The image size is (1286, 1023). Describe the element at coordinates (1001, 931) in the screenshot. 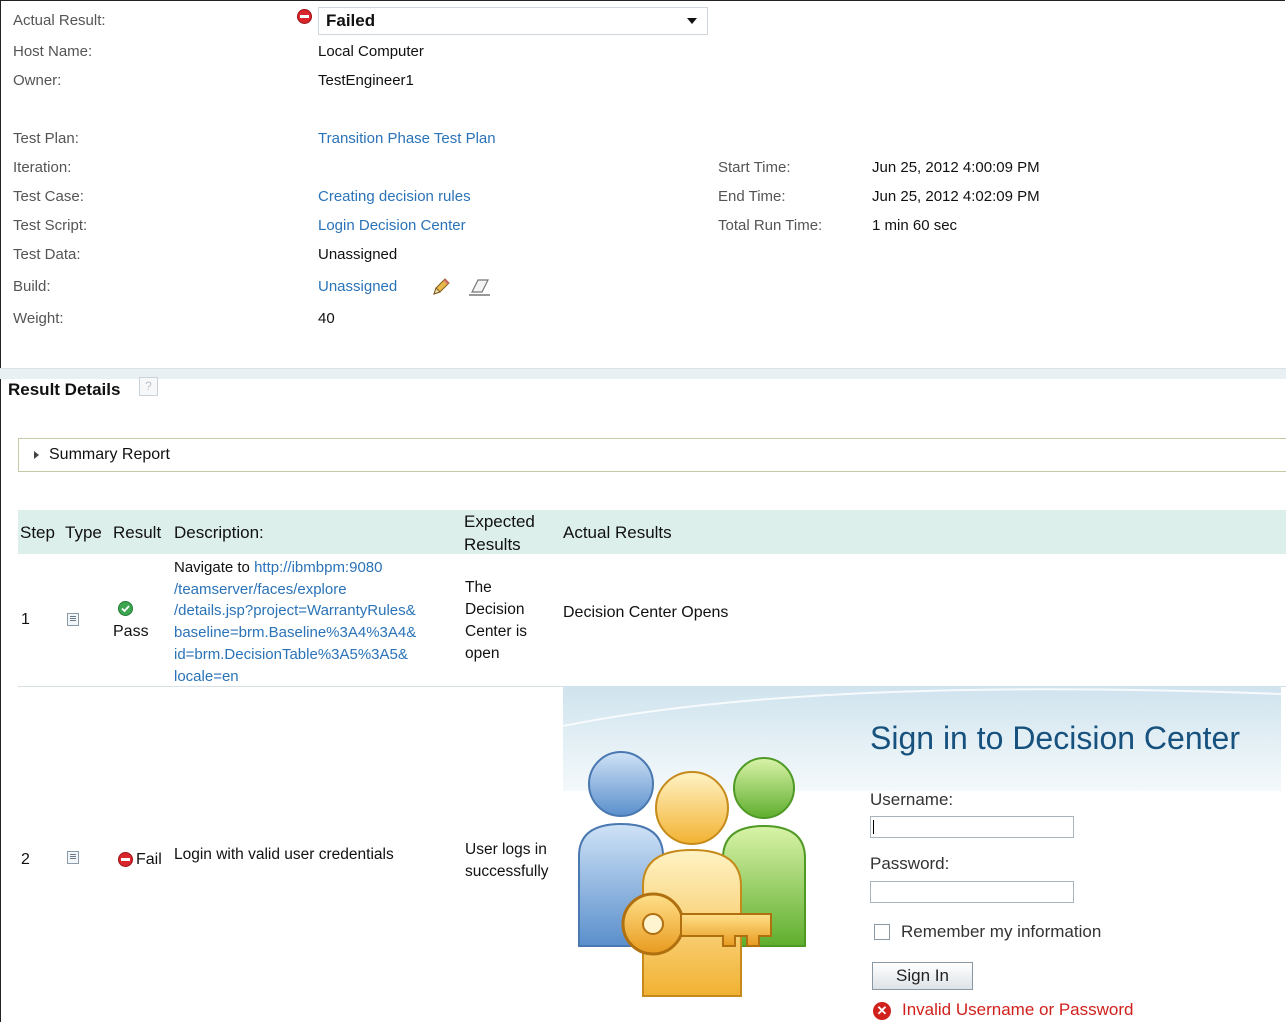

I see `remember-label: Remember my information` at that location.